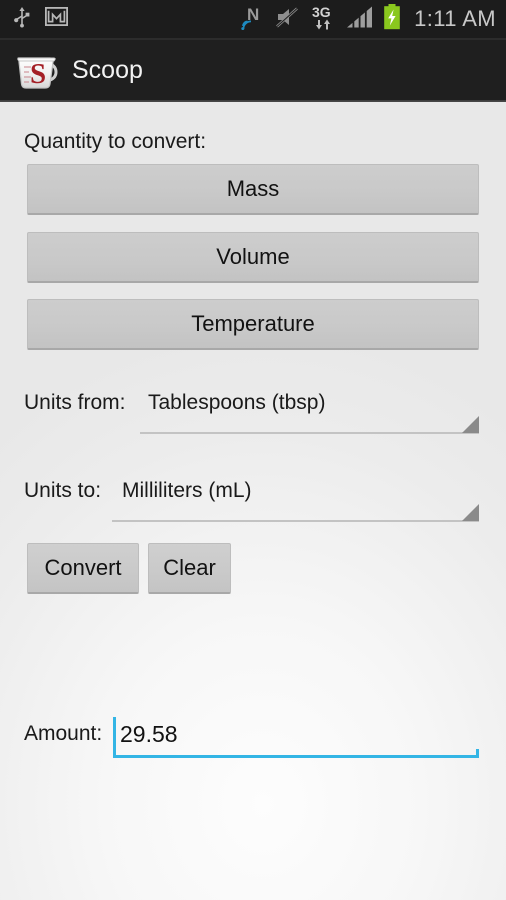 The image size is (506, 900). I want to click on units-to-underline, so click(295, 521).